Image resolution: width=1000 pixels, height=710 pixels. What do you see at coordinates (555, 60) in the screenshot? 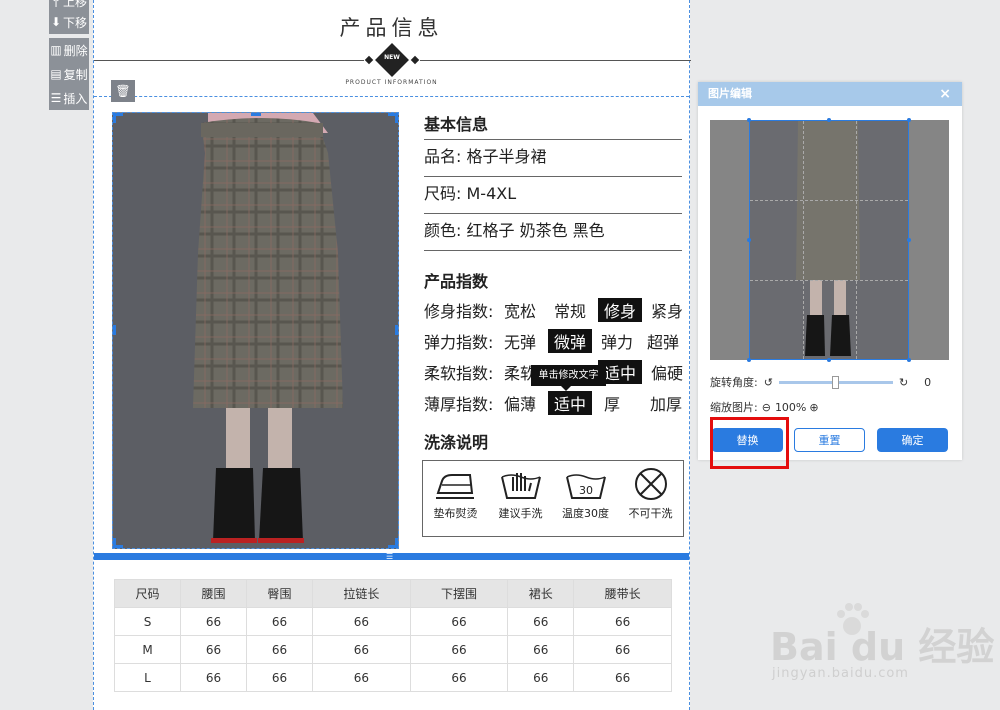
I see `divider-right` at bounding box center [555, 60].